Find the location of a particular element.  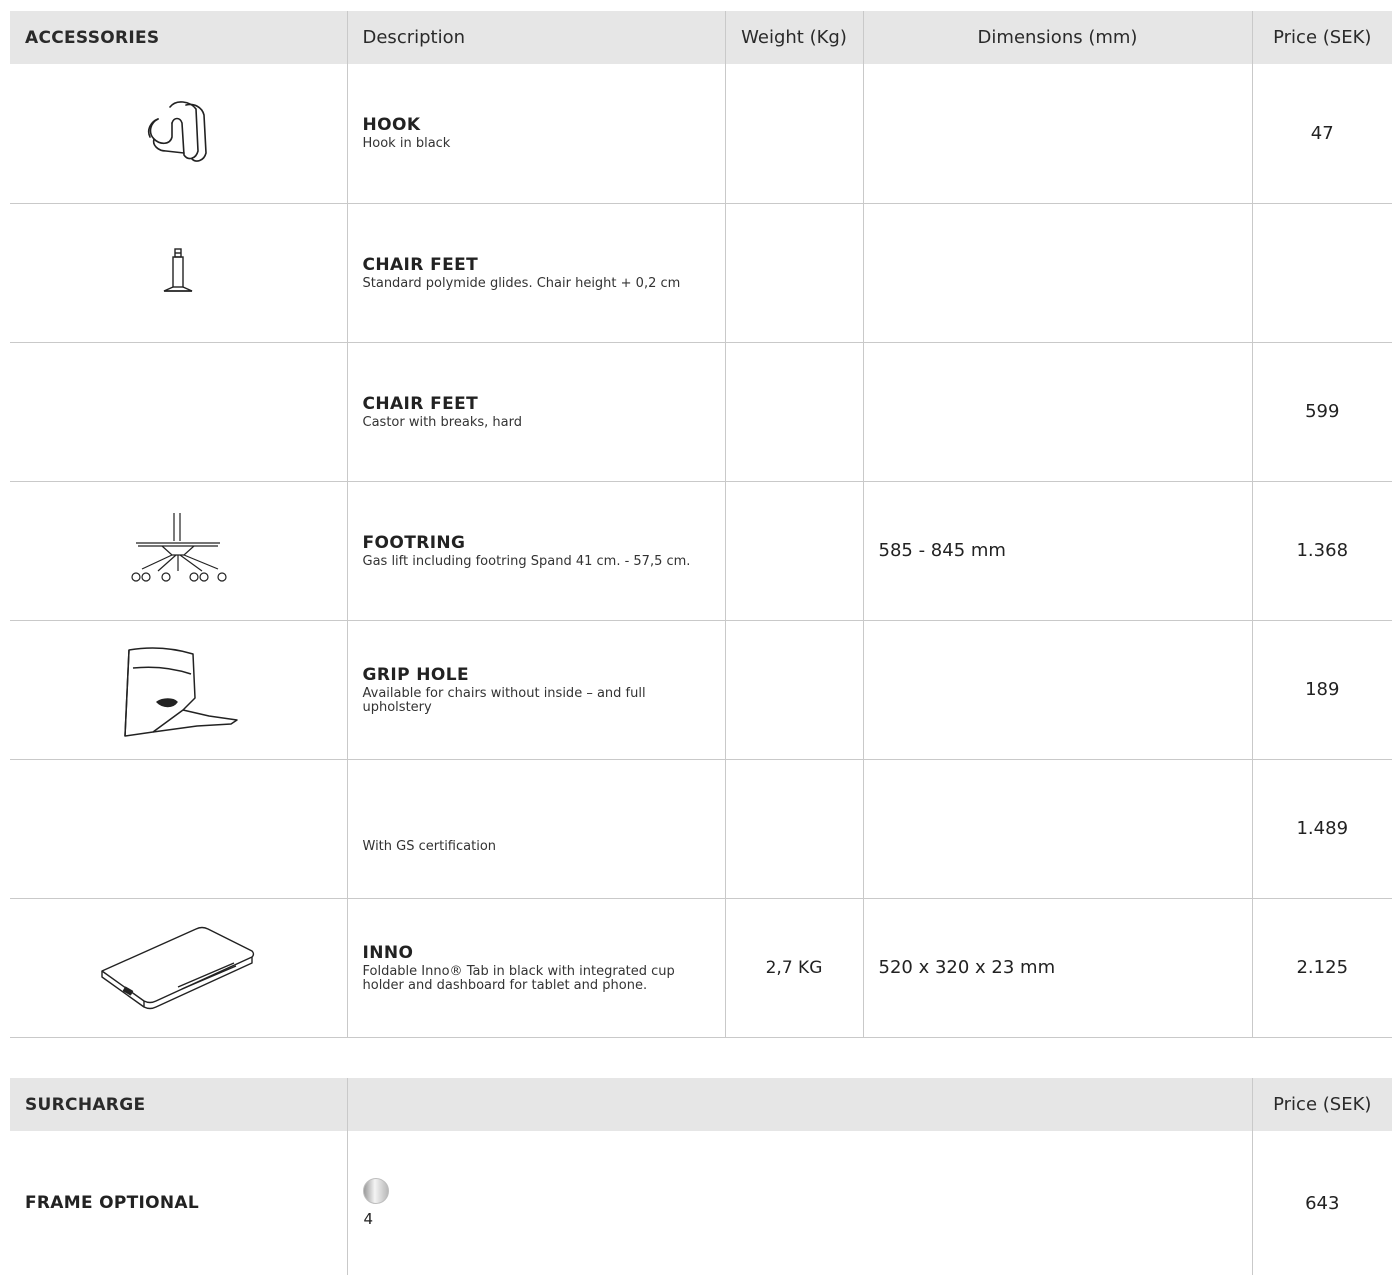

table-row: HOOK Hook in black 47 is located at coordinates (701, 134).